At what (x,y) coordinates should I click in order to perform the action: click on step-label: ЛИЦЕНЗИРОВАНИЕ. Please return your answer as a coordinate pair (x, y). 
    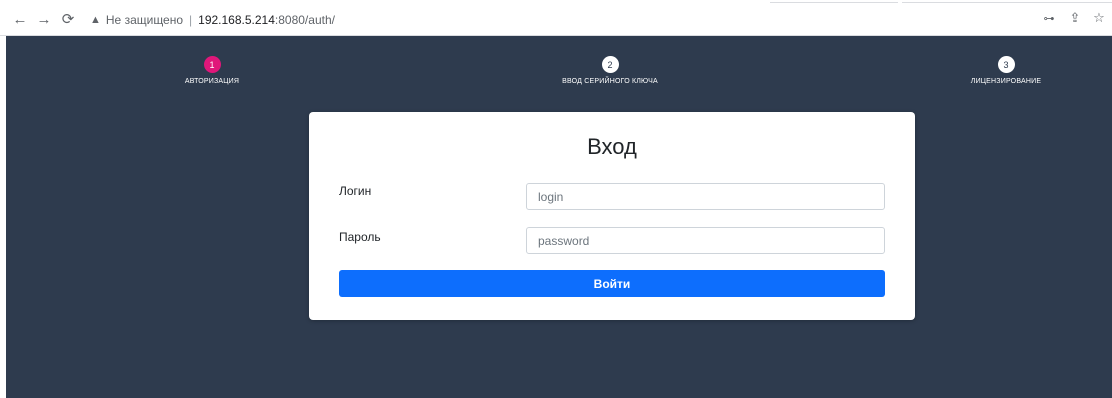
    Looking at the image, I should click on (1006, 81).